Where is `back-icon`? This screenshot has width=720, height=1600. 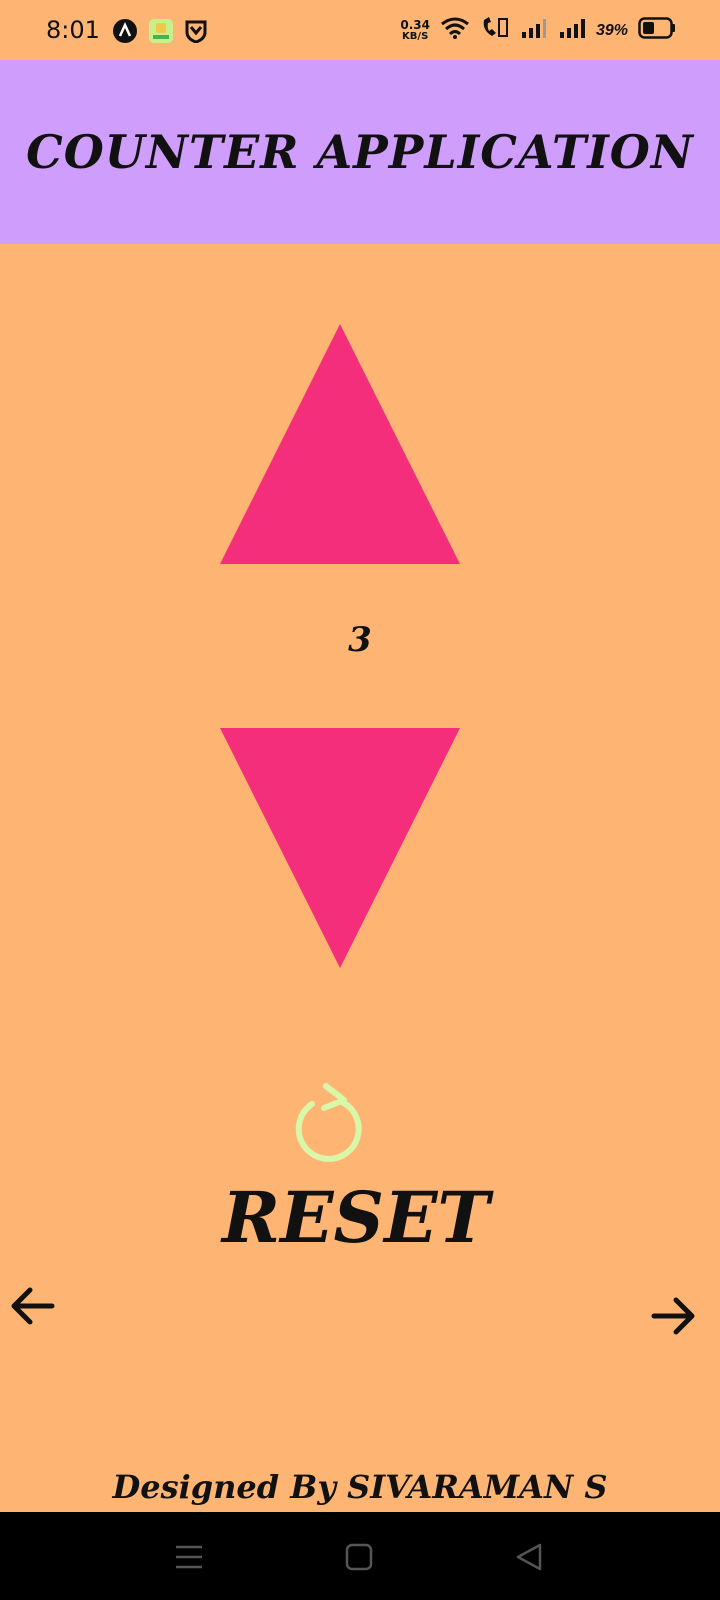
back-icon is located at coordinates (529, 1557).